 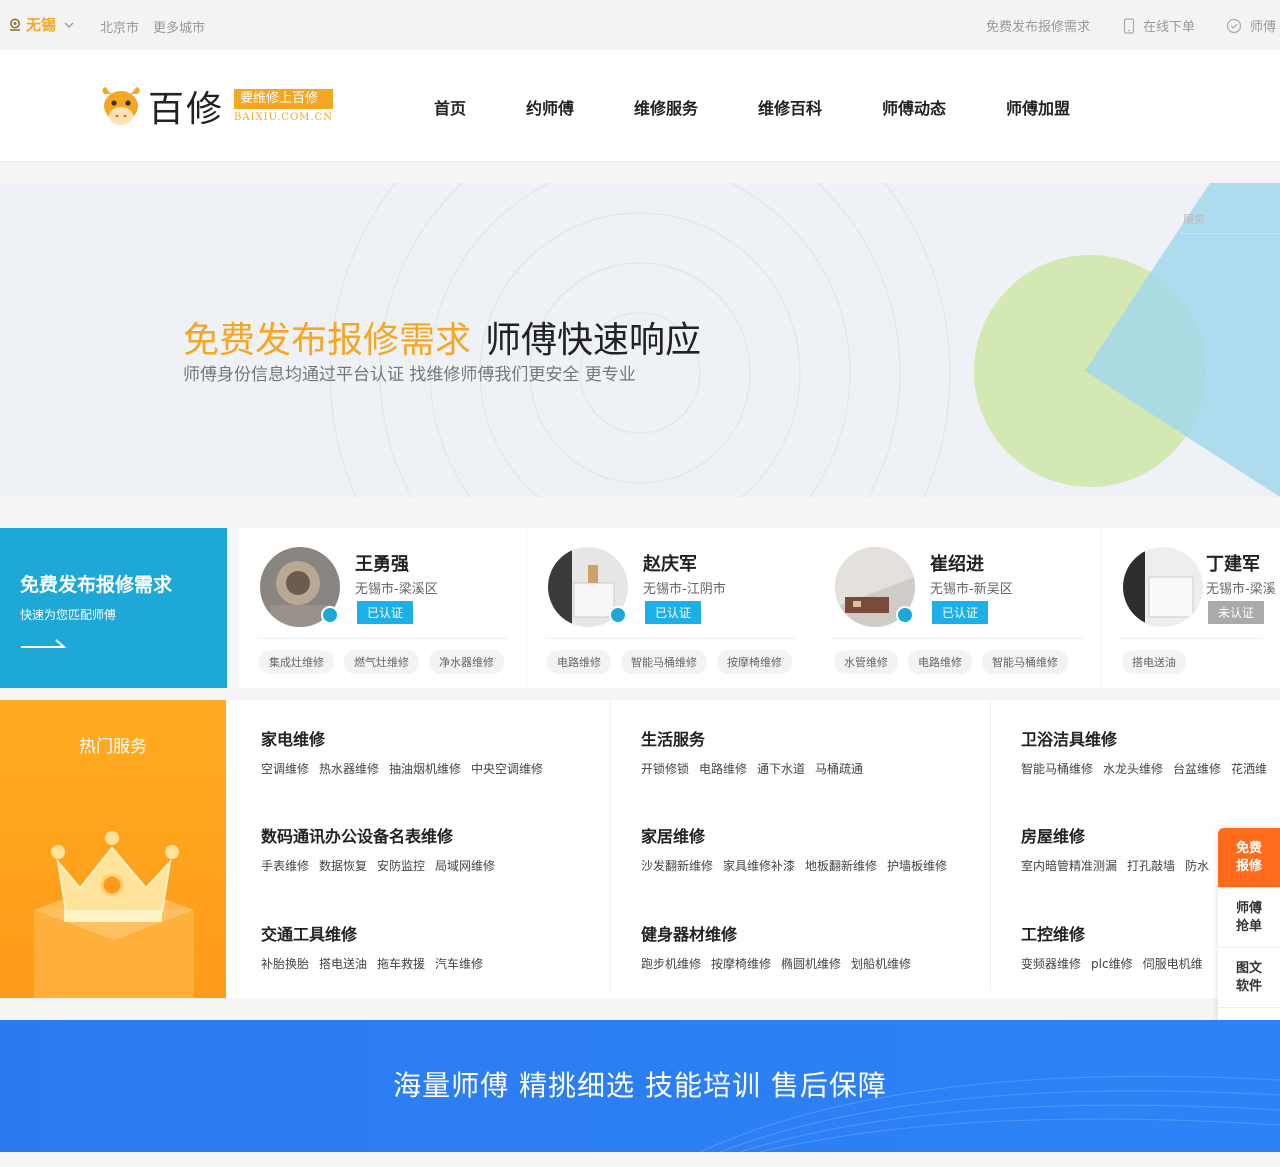 What do you see at coordinates (1129, 25) in the screenshot?
I see `phone-icon` at bounding box center [1129, 25].